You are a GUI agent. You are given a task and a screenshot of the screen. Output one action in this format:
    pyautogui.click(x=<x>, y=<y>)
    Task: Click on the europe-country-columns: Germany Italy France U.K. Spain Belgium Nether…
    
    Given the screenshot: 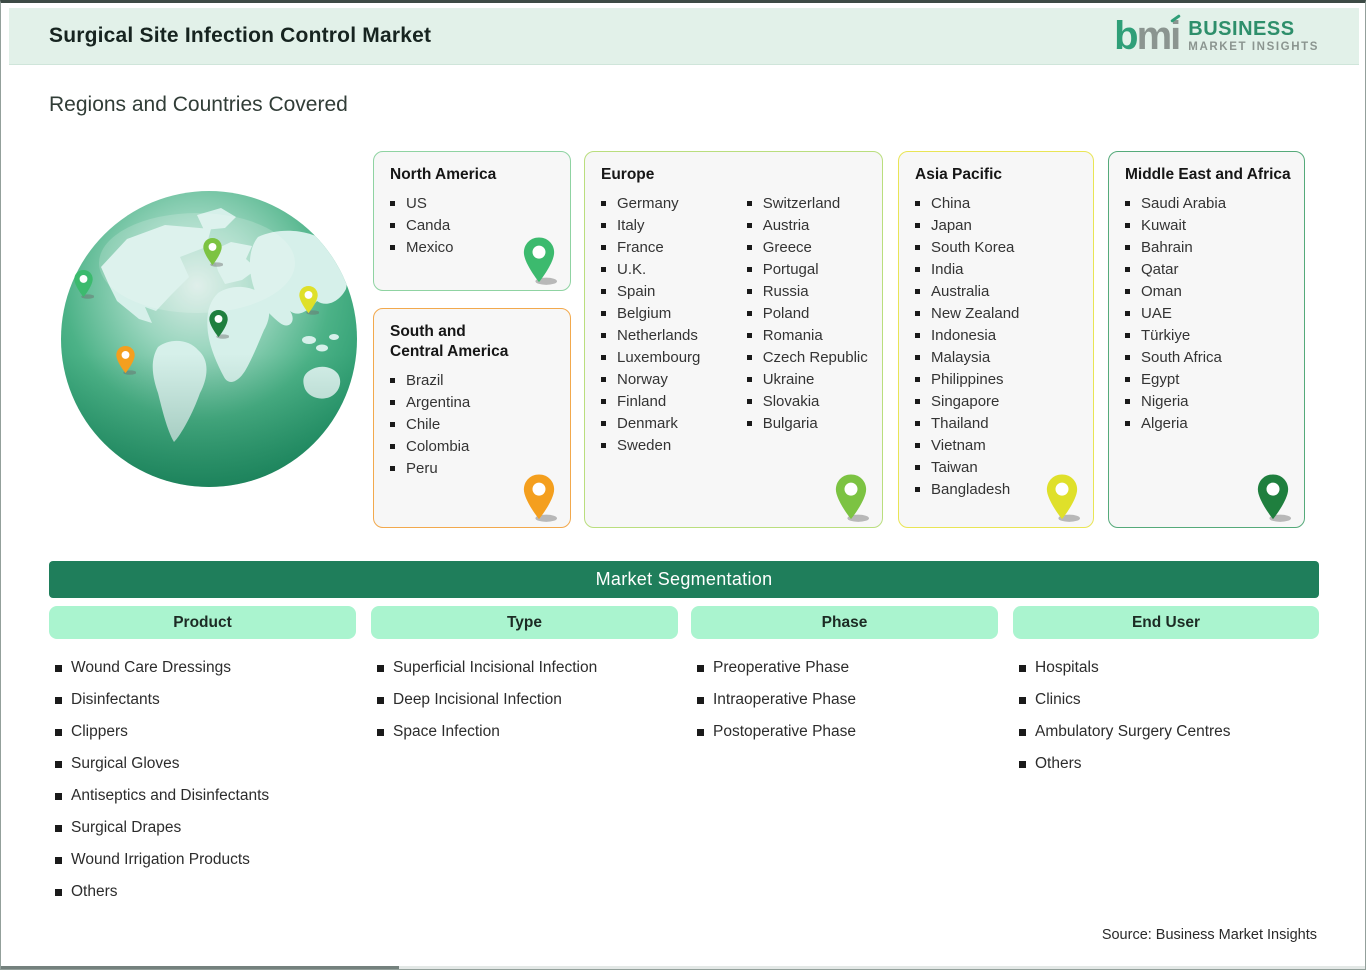 What is the action you would take?
    pyautogui.click(x=736, y=324)
    